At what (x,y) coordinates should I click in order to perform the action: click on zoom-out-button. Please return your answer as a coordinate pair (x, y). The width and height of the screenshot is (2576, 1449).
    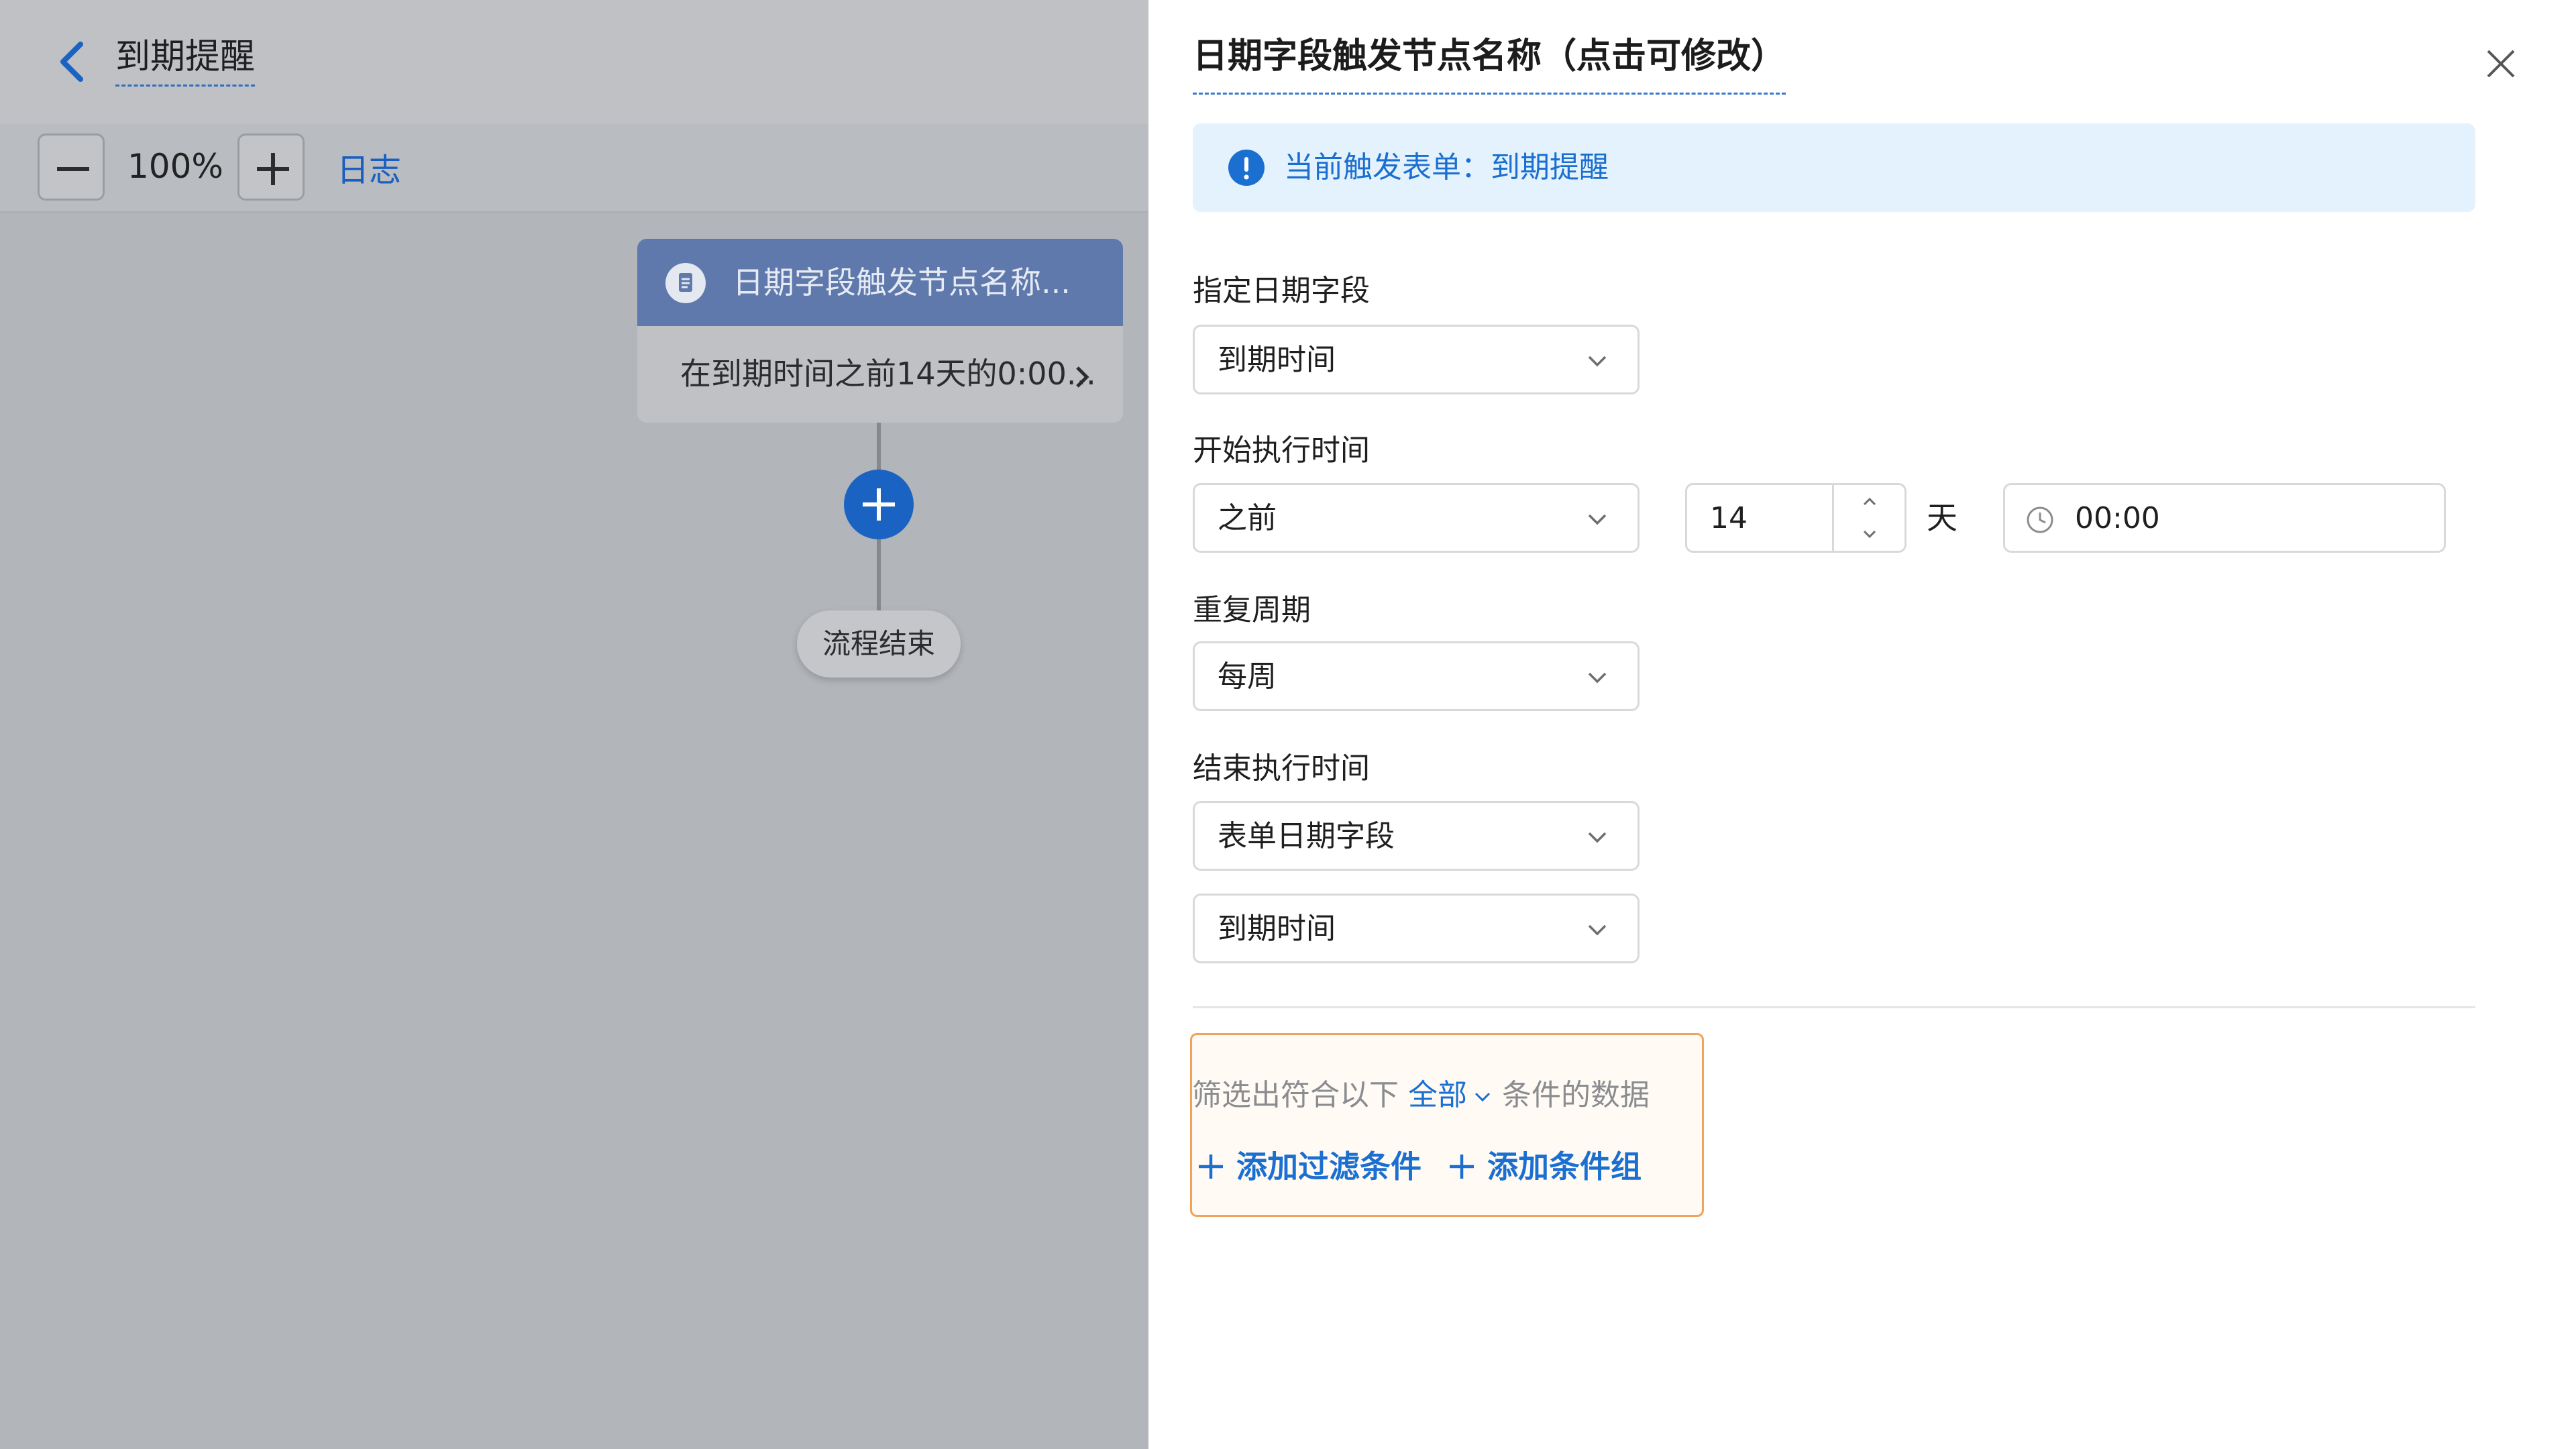
    Looking at the image, I should click on (71, 167).